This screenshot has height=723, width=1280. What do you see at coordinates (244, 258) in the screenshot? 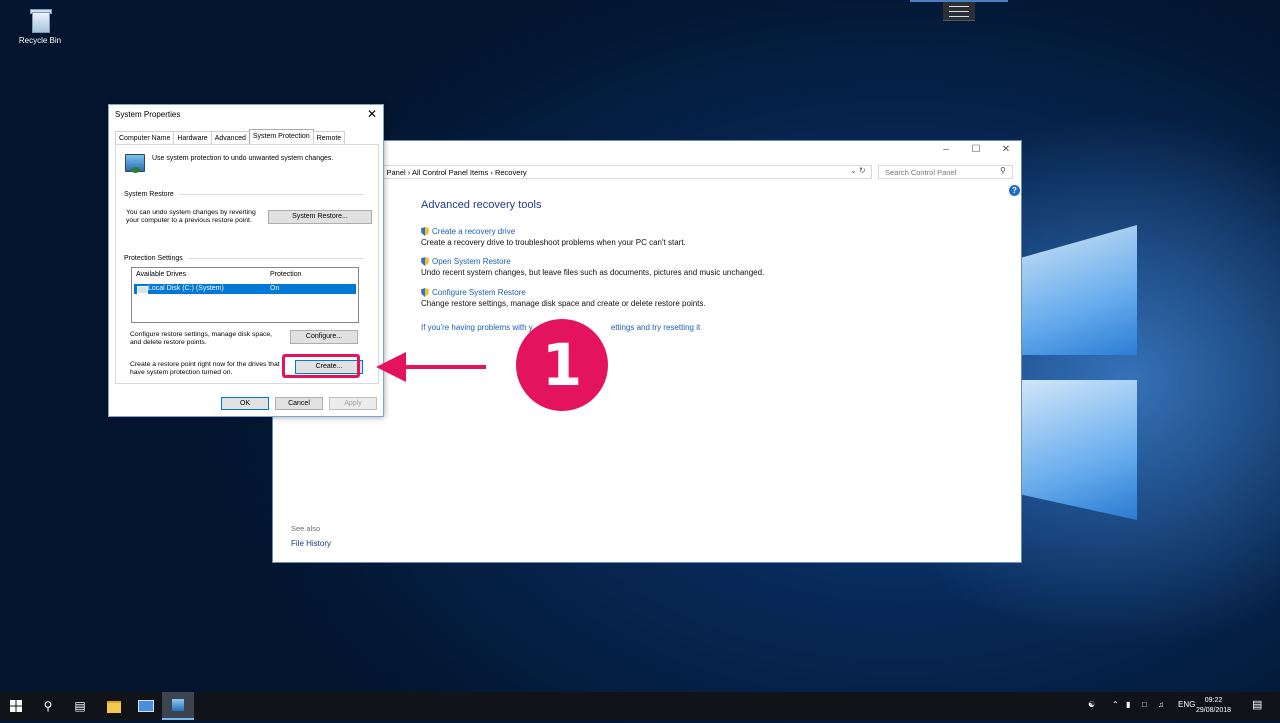
I see `protection-settings-group-header: Protection Settings` at bounding box center [244, 258].